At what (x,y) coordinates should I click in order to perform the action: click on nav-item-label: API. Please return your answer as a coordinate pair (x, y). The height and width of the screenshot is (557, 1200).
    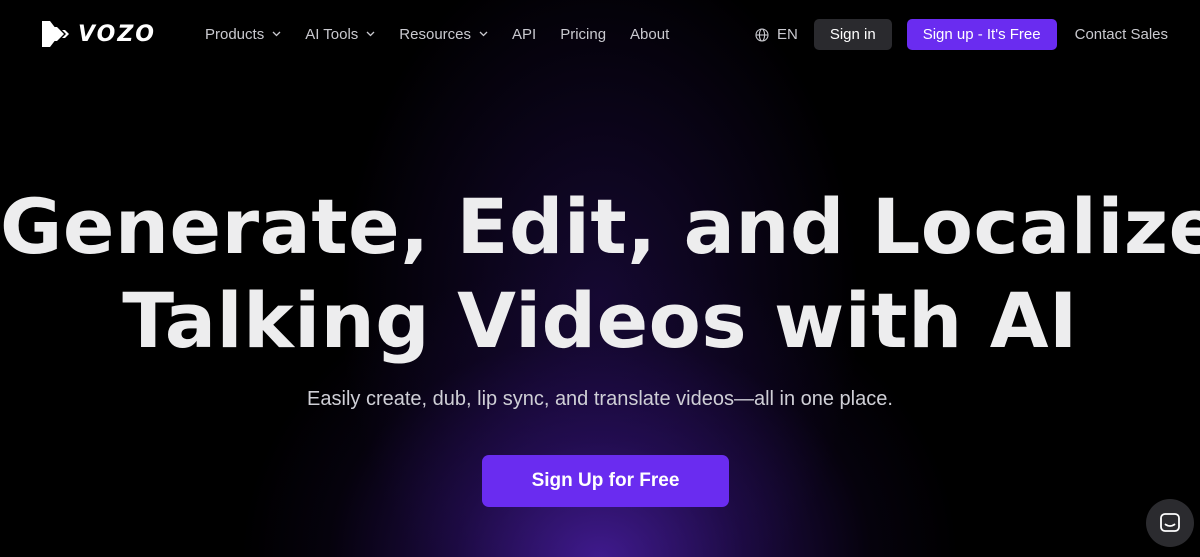
    Looking at the image, I should click on (524, 34).